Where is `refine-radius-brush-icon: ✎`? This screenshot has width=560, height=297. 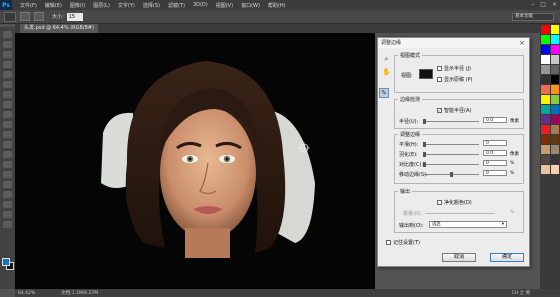
refine-radius-brush-icon: ✎ is located at coordinates (384, 93).